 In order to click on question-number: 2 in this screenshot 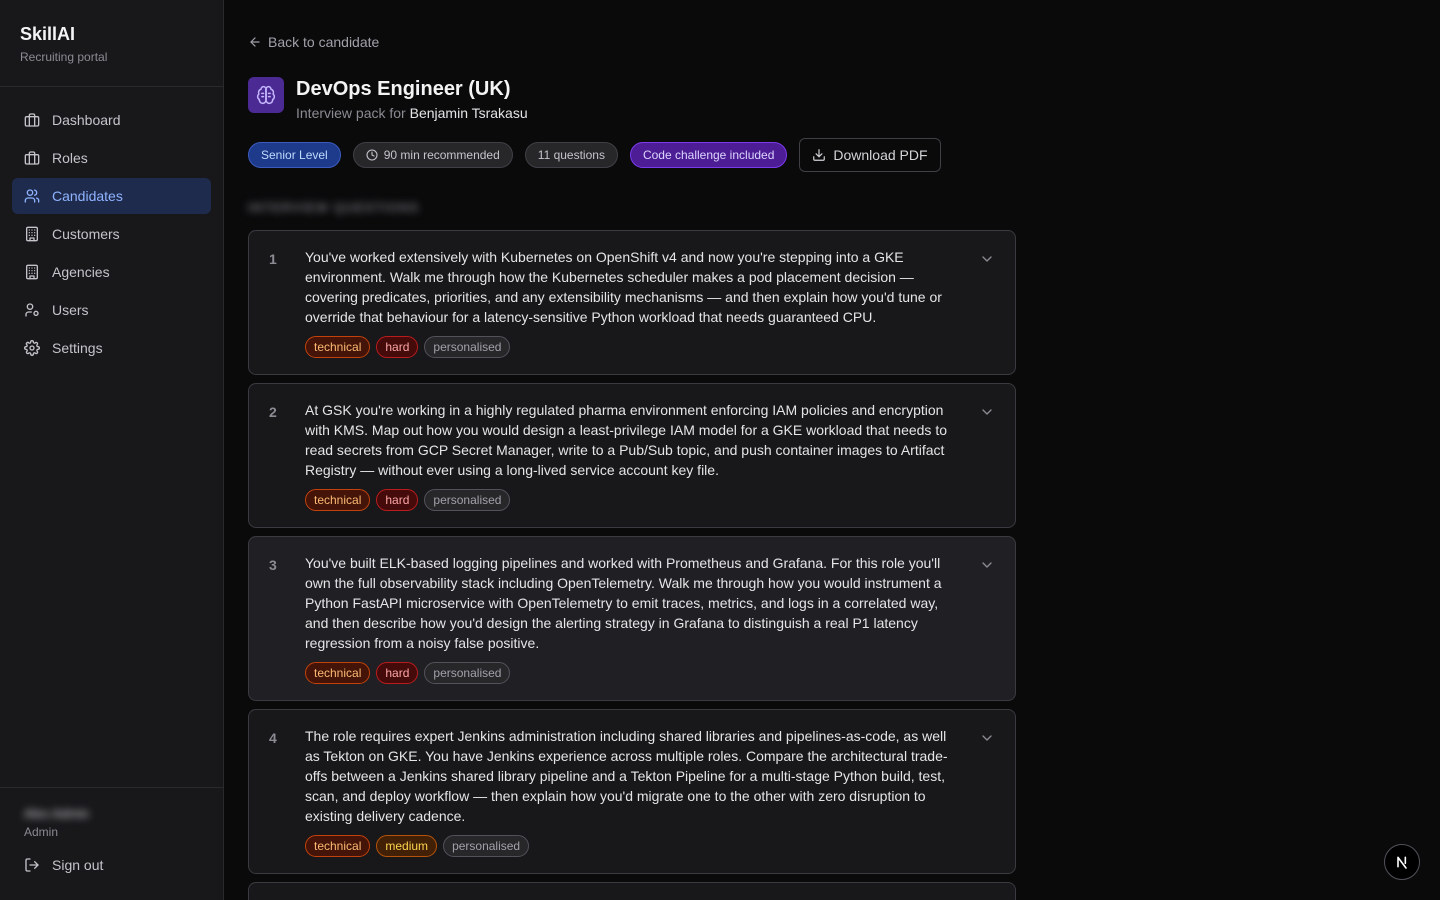, I will do `click(273, 412)`.